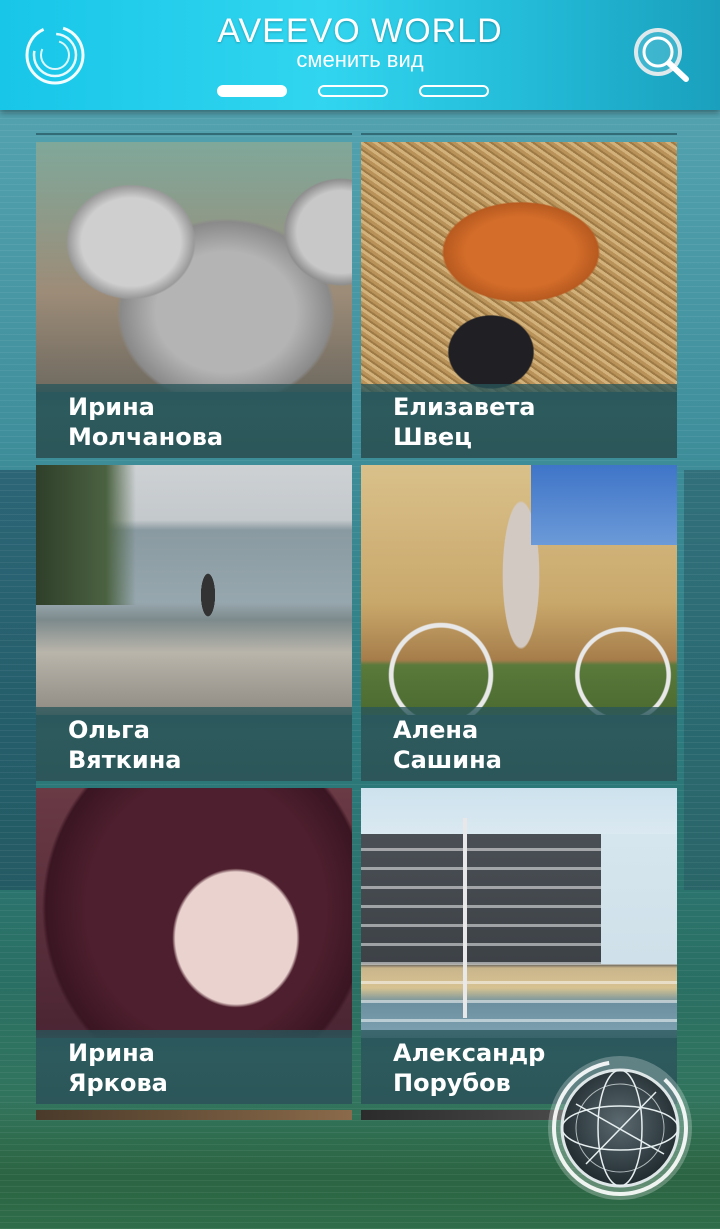 The width and height of the screenshot is (720, 1229). I want to click on globe-icon, so click(620, 1128).